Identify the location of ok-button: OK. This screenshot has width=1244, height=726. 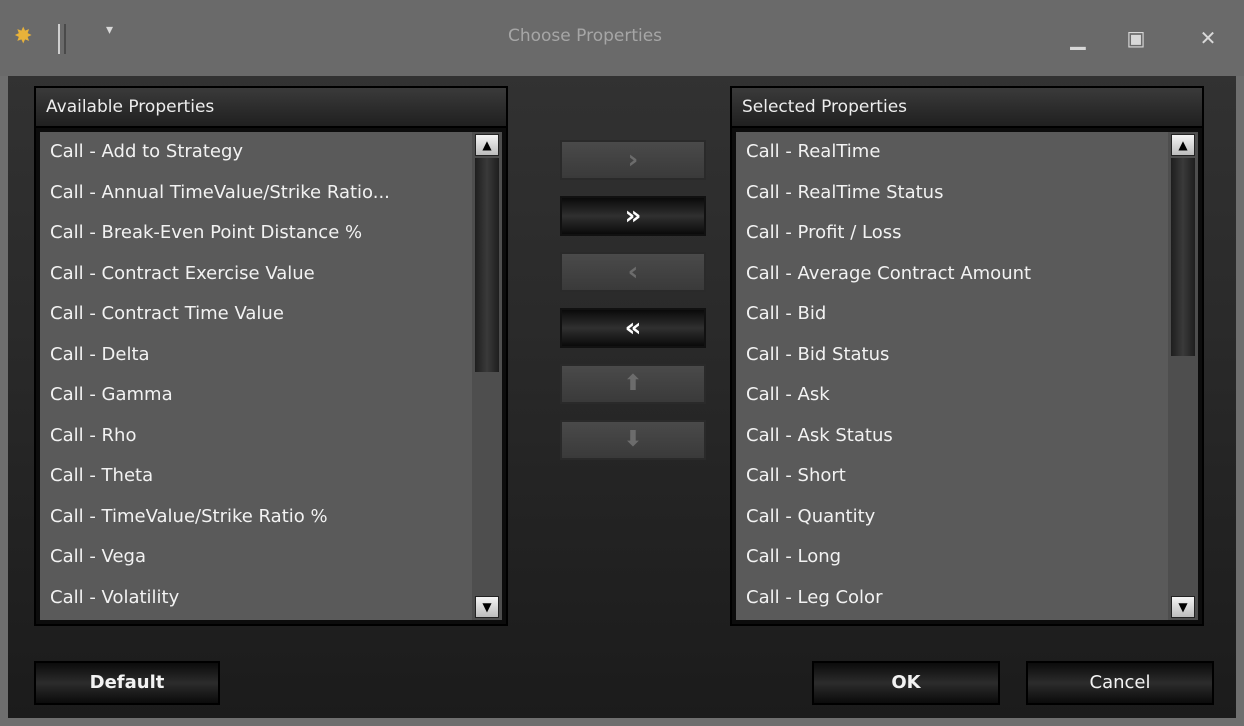
(906, 683).